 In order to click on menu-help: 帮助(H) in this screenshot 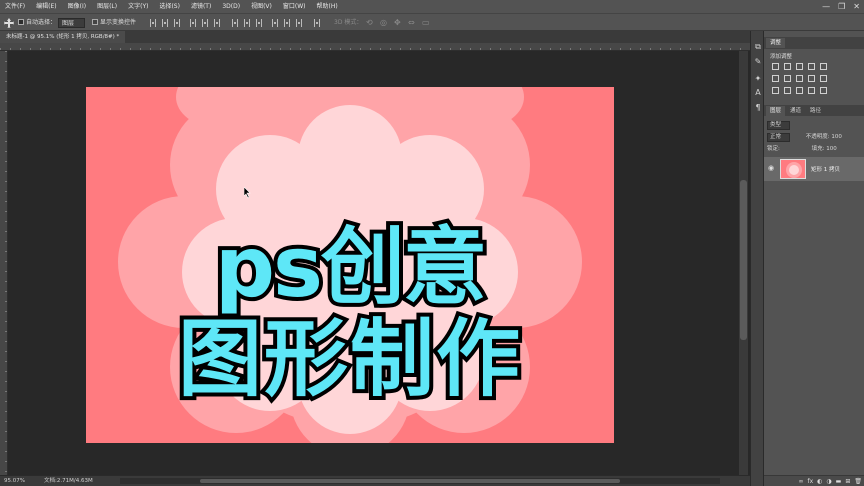, I will do `click(328, 6)`.